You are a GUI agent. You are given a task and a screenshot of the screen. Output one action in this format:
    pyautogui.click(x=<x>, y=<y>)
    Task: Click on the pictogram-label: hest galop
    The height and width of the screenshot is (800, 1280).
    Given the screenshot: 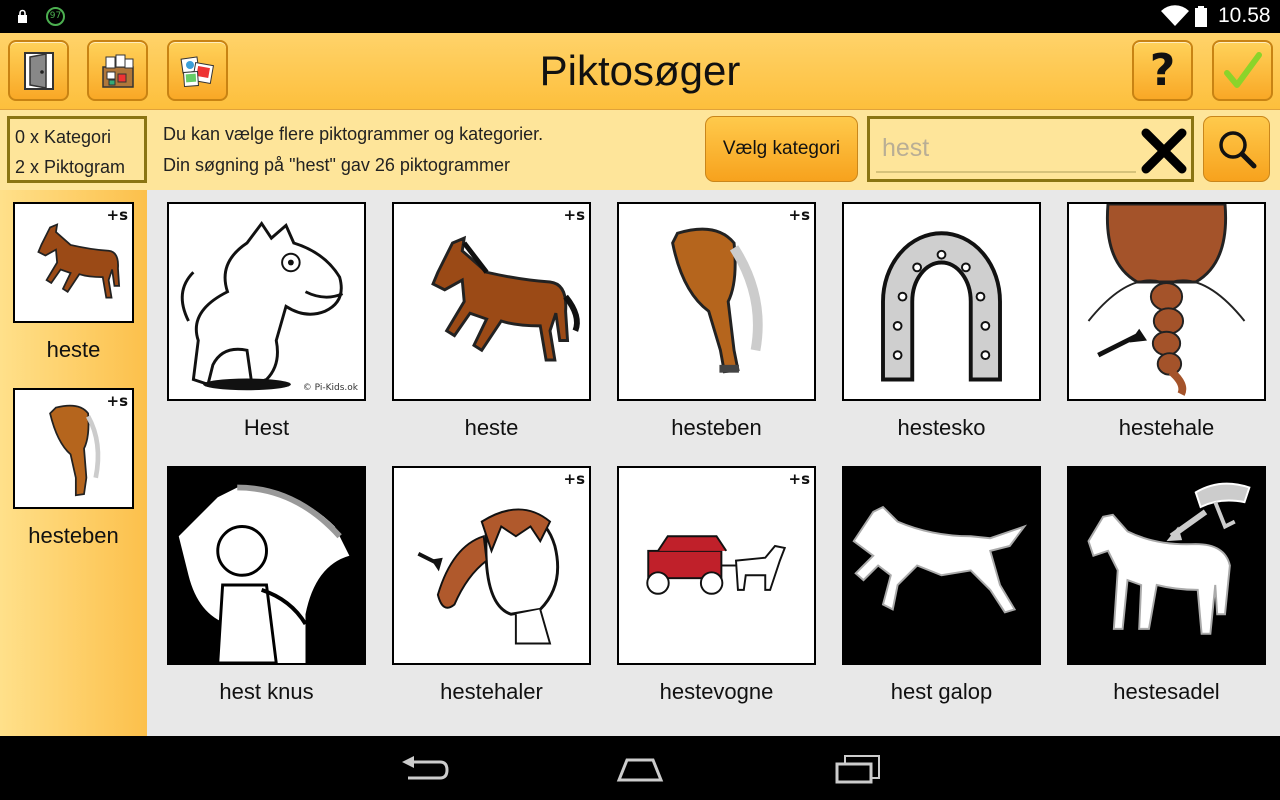 What is the action you would take?
    pyautogui.click(x=941, y=691)
    